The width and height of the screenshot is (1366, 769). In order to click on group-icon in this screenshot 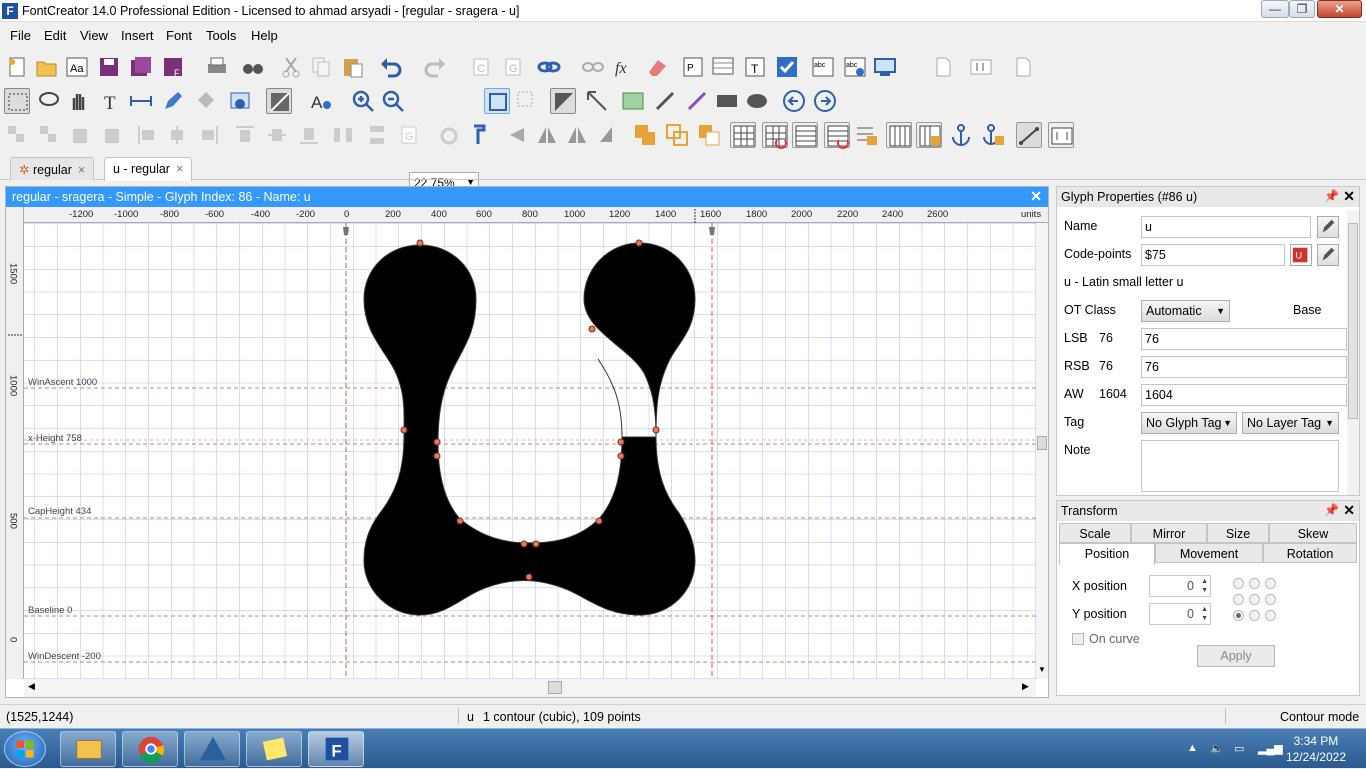, I will do `click(49, 135)`.